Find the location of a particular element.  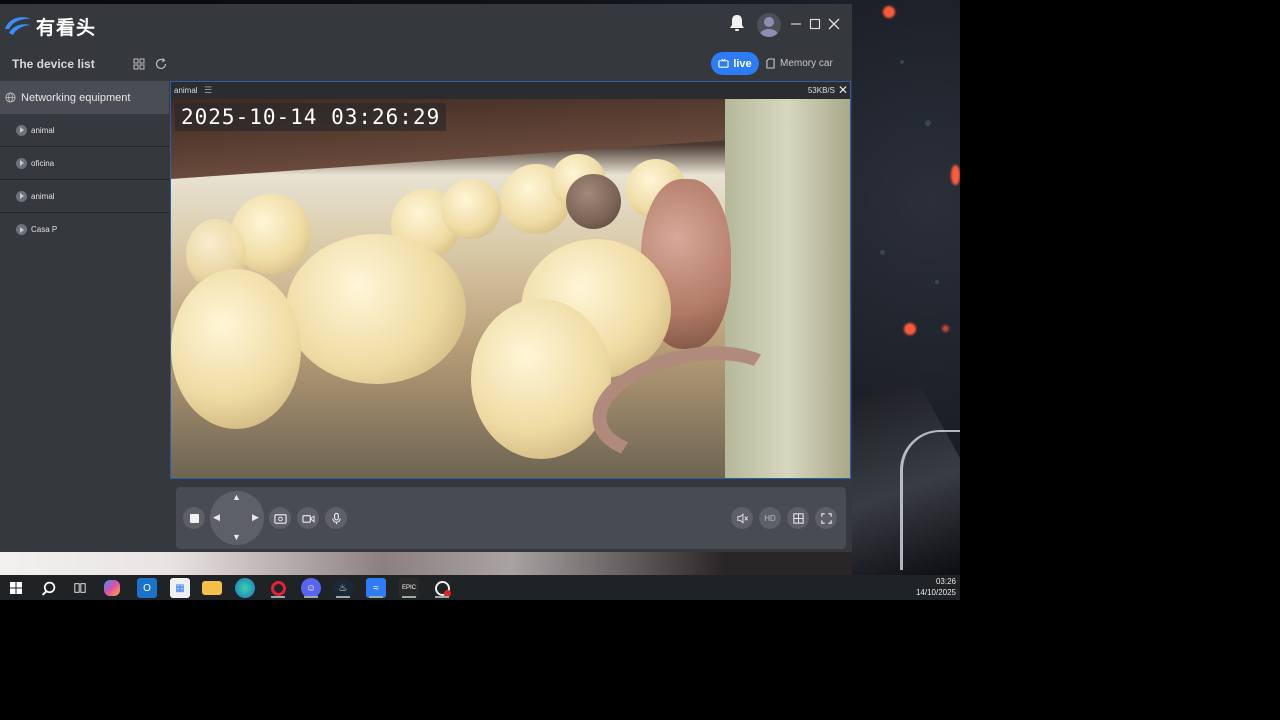

stop-icon is located at coordinates (194, 518).